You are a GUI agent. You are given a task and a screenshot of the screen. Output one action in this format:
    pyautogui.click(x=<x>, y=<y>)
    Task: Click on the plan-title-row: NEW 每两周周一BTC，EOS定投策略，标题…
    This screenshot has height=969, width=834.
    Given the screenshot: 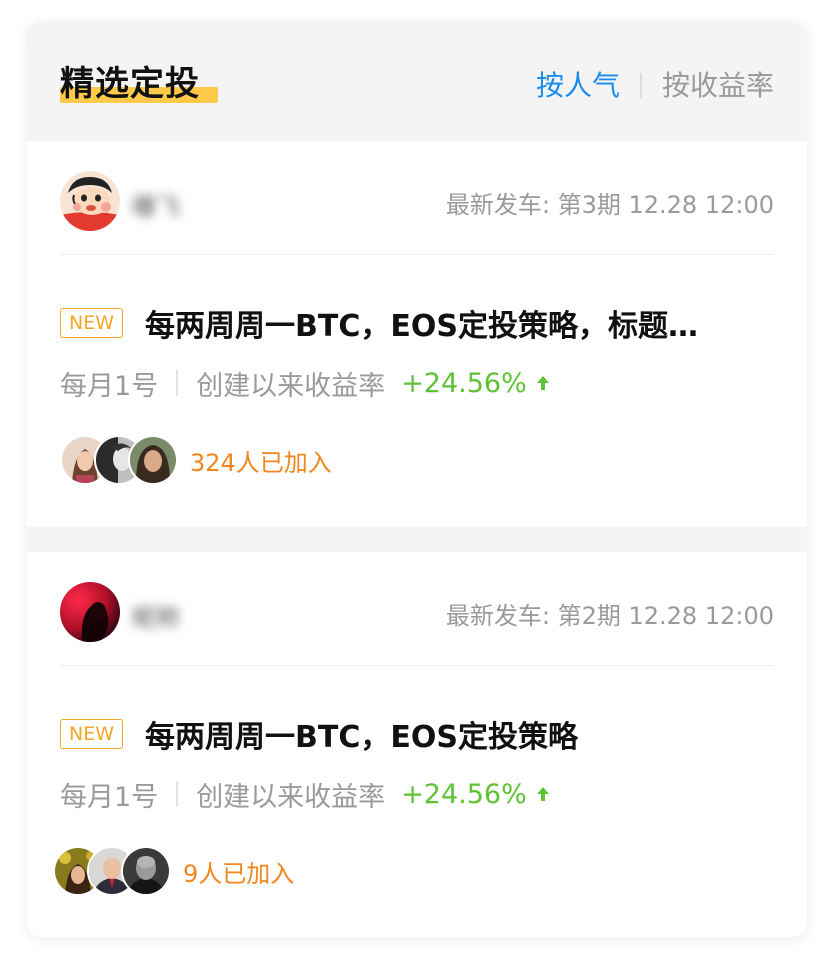 What is the action you would take?
    pyautogui.click(x=417, y=323)
    